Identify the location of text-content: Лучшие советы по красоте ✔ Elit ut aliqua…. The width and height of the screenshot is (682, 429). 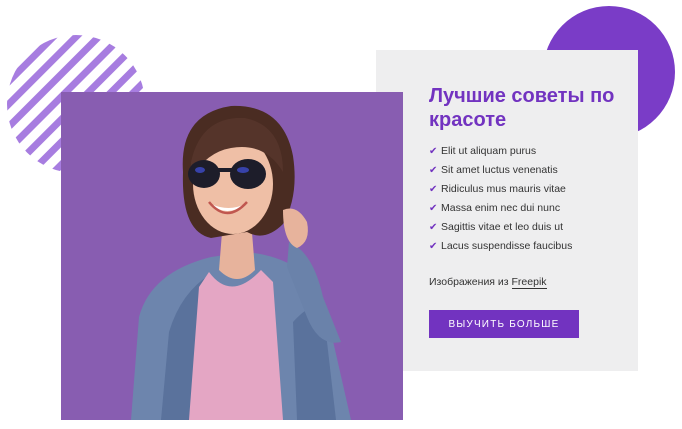
(529, 170).